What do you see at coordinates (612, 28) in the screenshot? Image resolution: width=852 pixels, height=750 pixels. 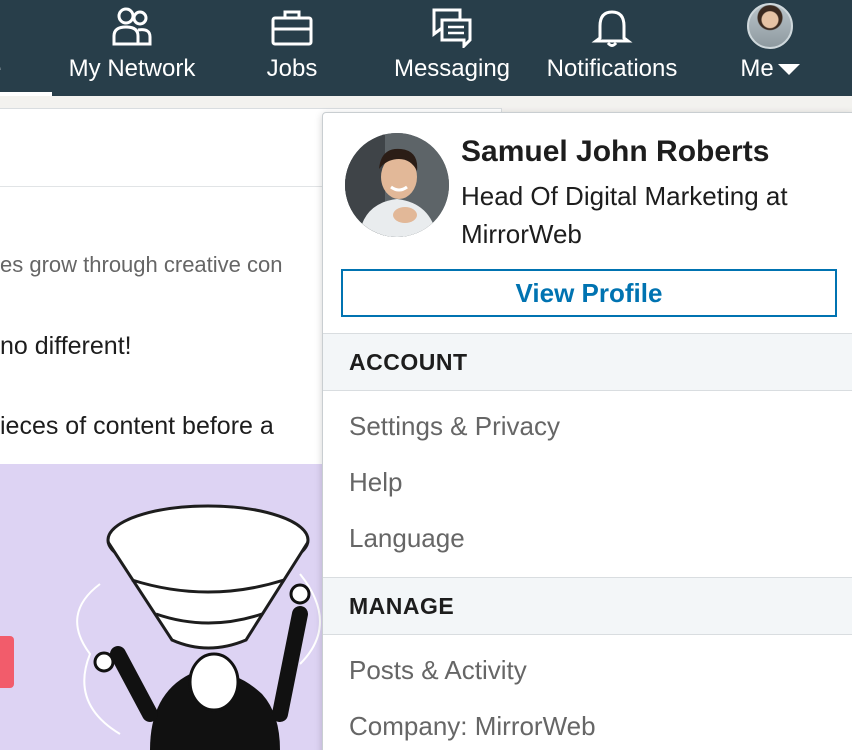 I see `bell-icon` at bounding box center [612, 28].